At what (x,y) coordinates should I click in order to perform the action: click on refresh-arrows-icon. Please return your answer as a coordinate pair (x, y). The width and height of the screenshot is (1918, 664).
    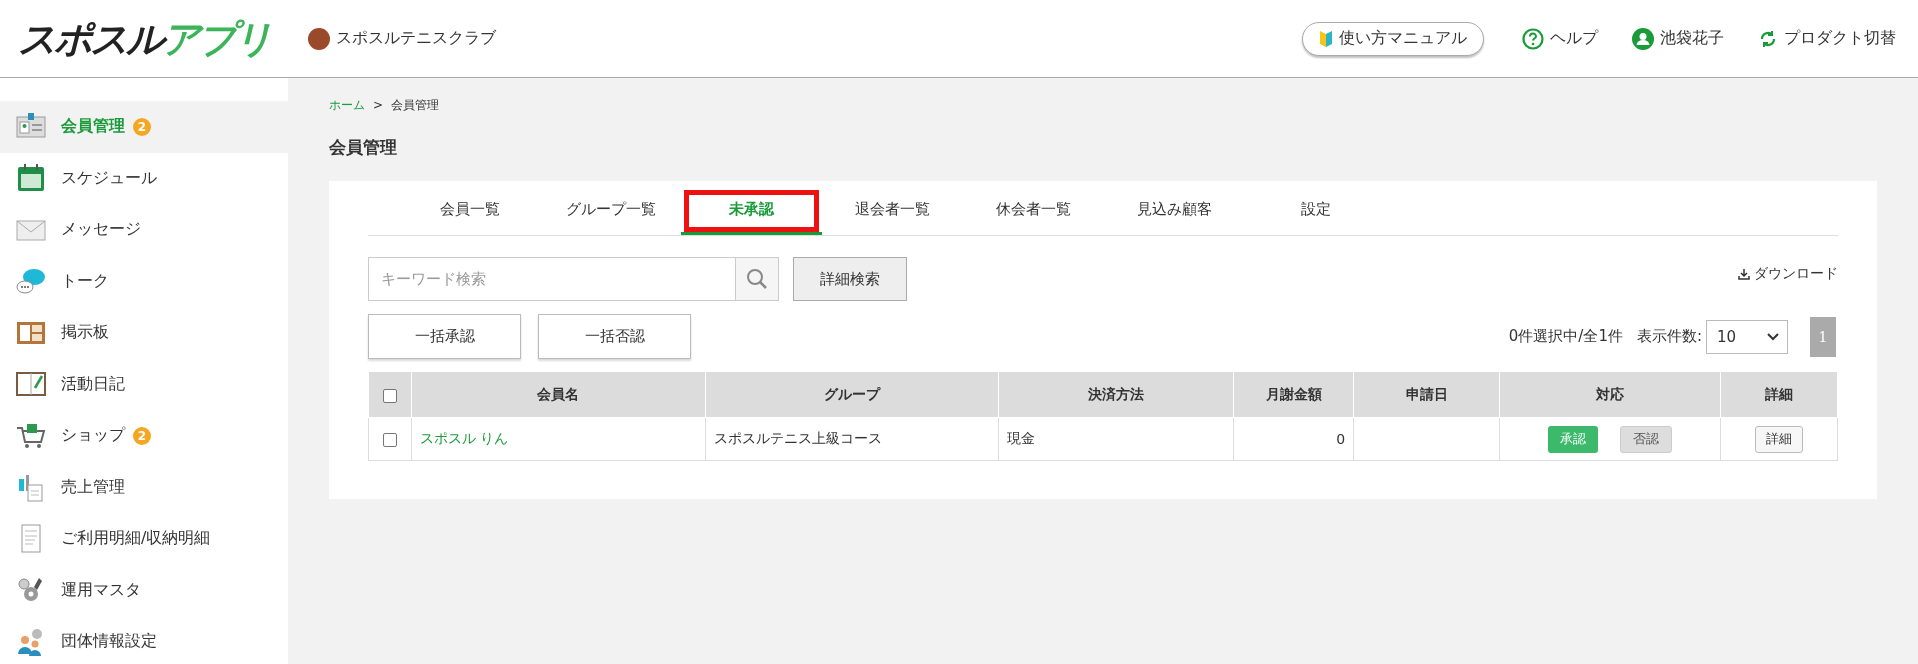
    Looking at the image, I should click on (1768, 38).